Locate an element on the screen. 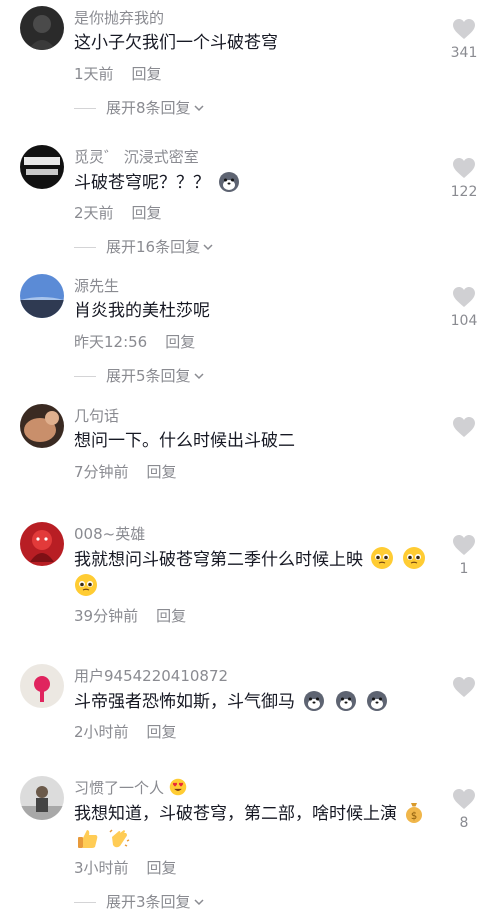 This screenshot has width=500, height=912. like-button: 341 is located at coordinates (464, 40).